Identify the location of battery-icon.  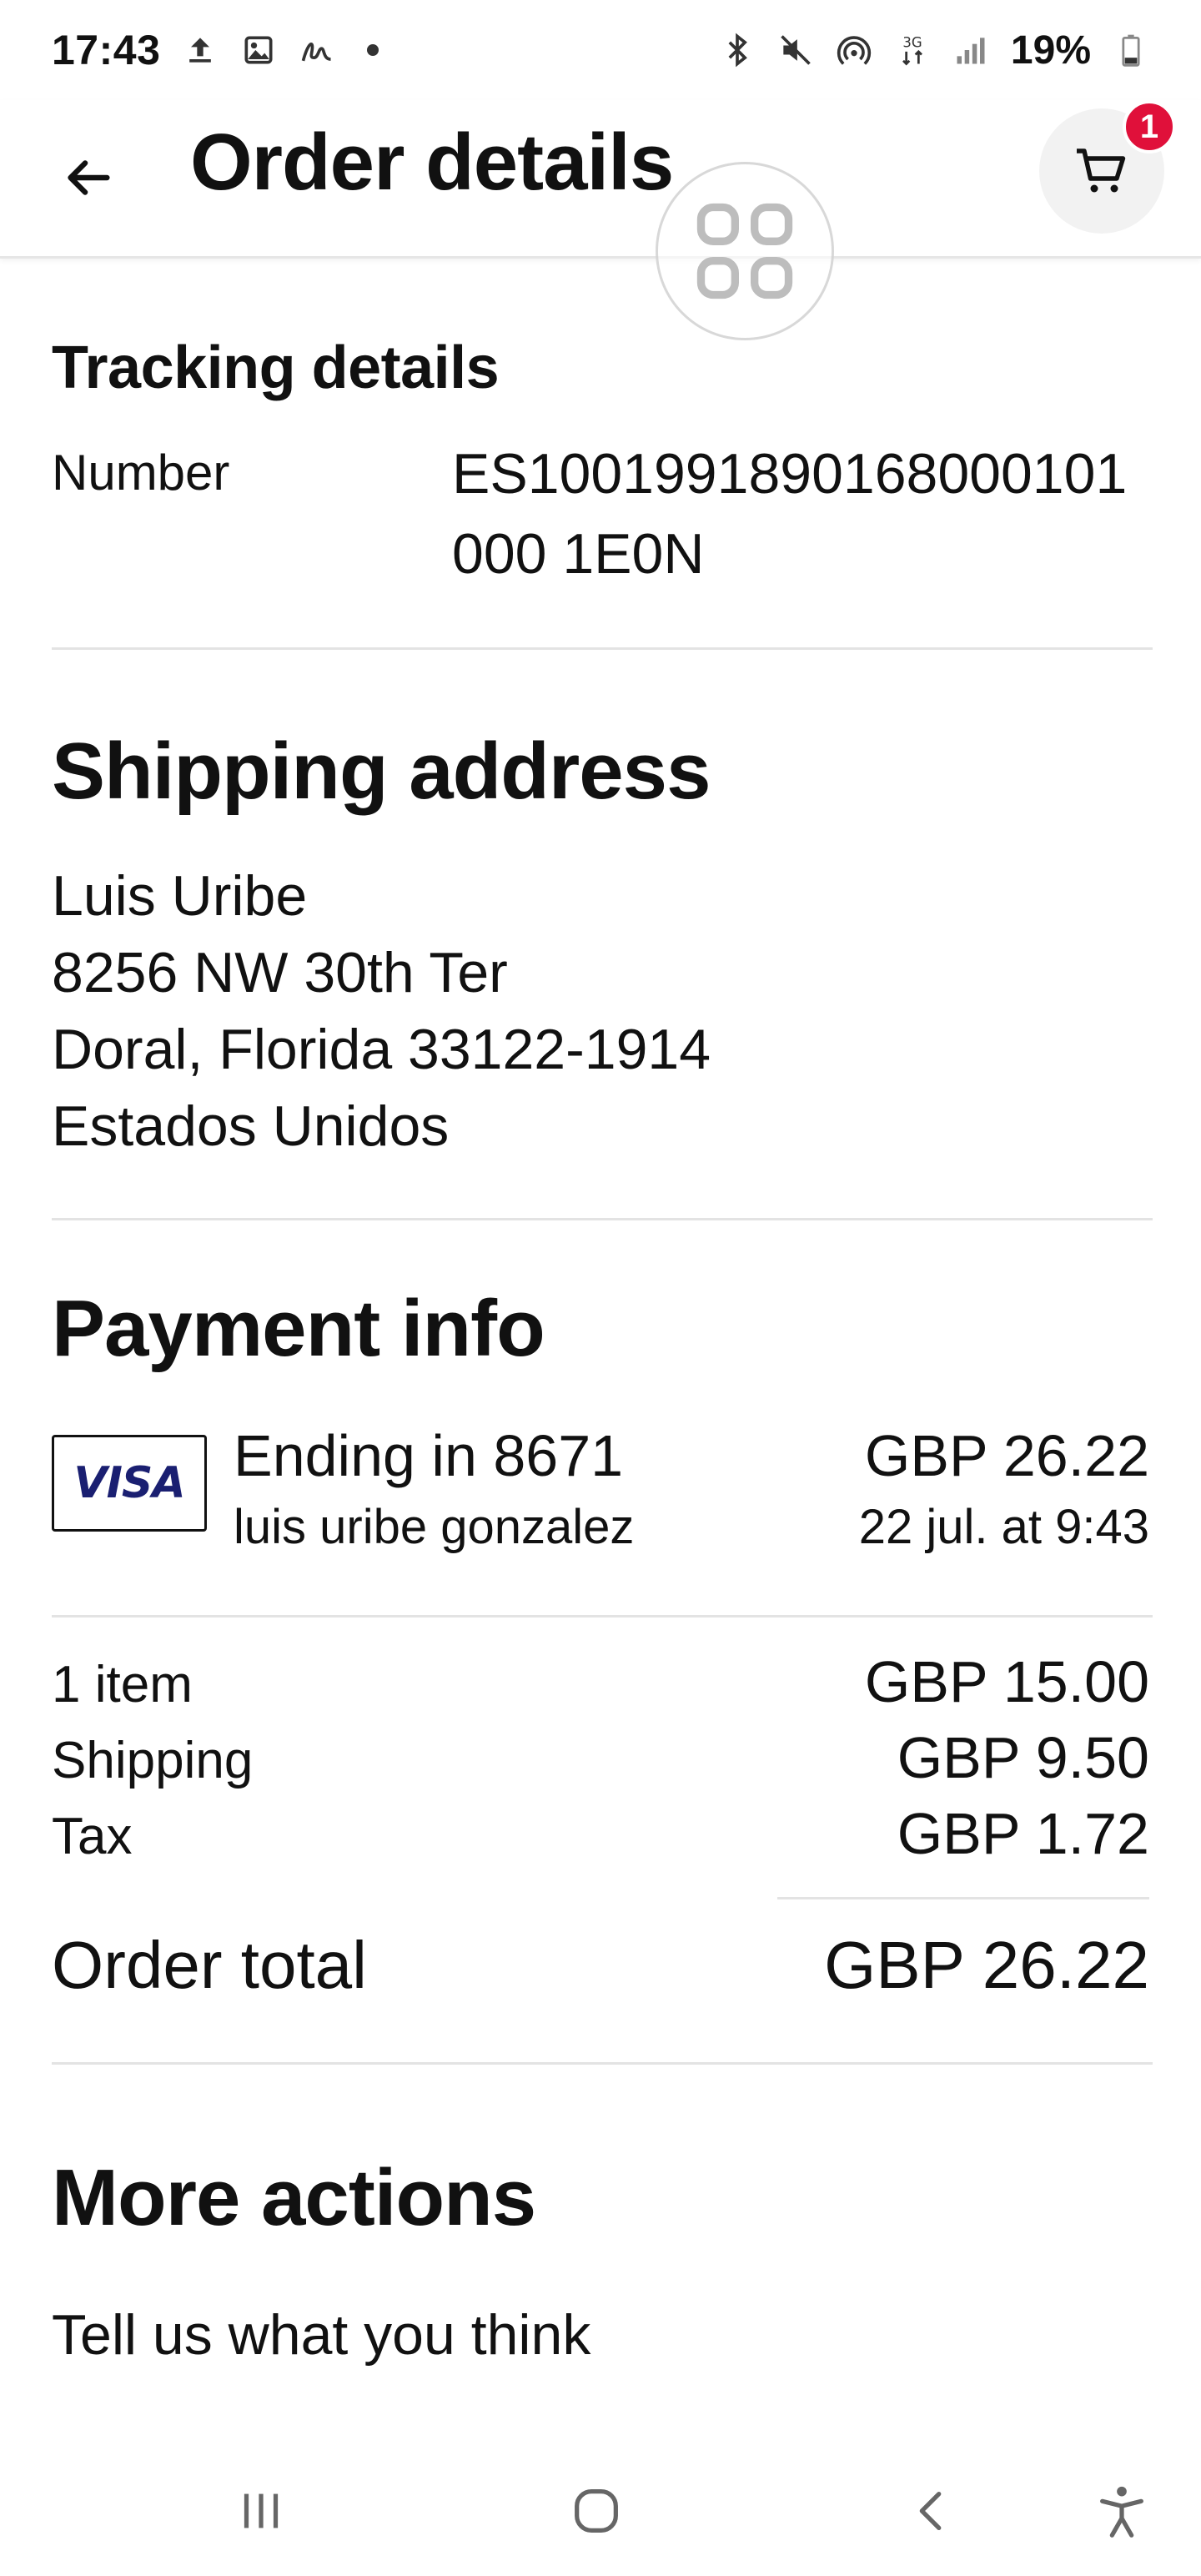
(1131, 50).